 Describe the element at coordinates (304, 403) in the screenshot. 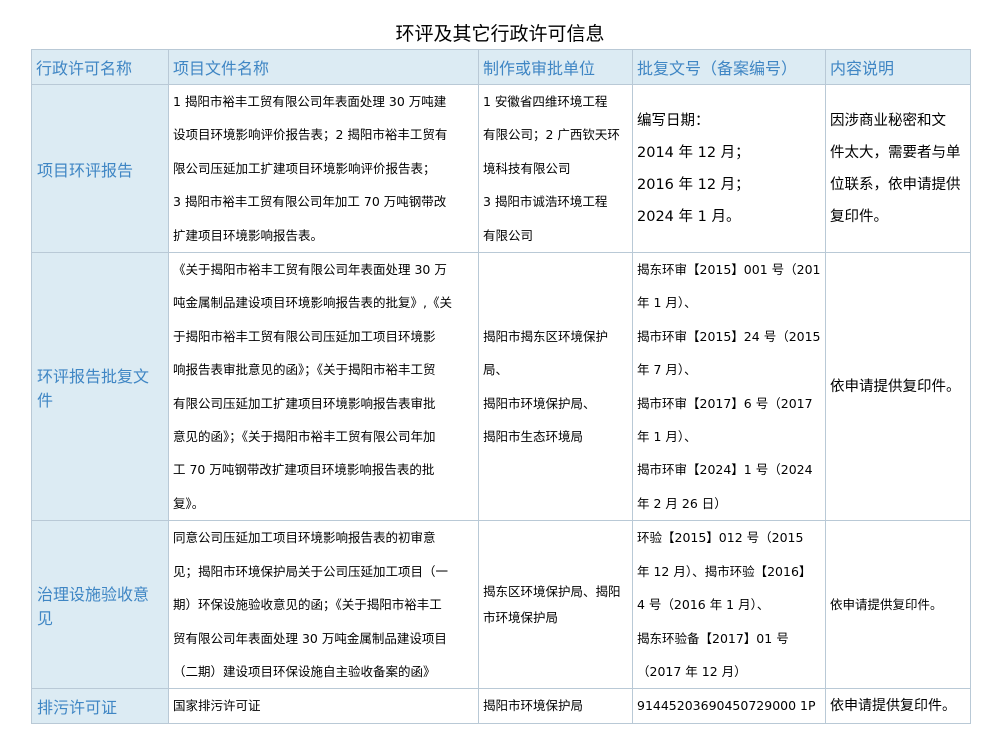

I see `file-line: 有限公司压延加工扩建项目环境影响报告表审批` at that location.